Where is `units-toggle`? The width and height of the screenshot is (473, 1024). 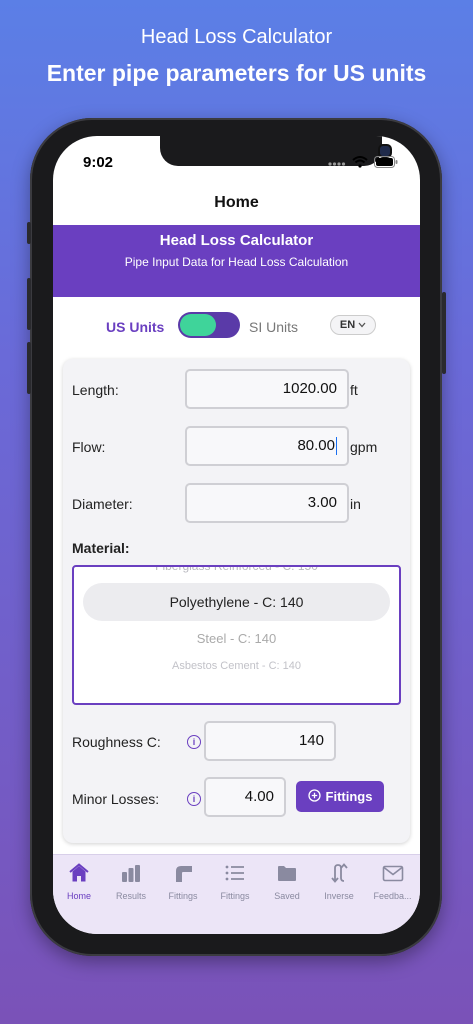
units-toggle is located at coordinates (209, 325).